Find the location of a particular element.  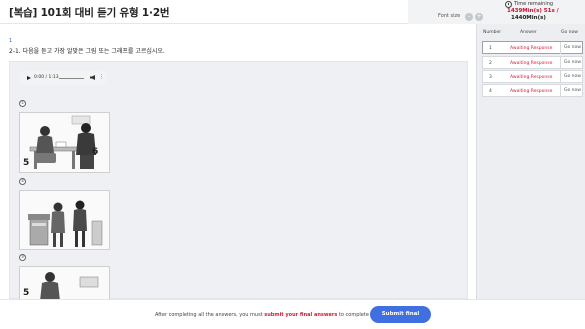

row-number: 3 is located at coordinates (490, 77).